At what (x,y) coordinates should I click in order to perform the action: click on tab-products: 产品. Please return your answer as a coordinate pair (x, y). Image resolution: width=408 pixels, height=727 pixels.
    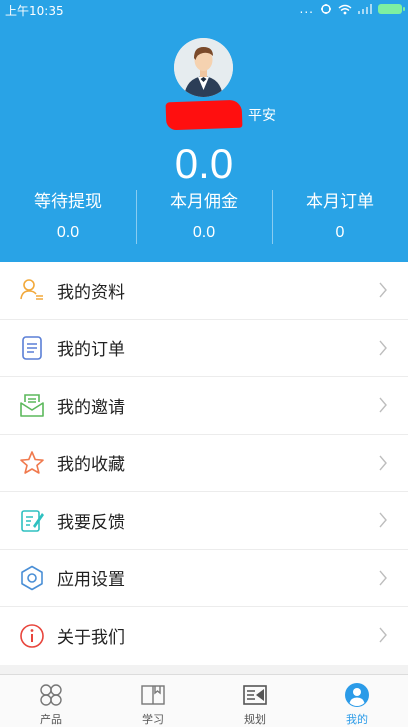
    Looking at the image, I should click on (51, 701).